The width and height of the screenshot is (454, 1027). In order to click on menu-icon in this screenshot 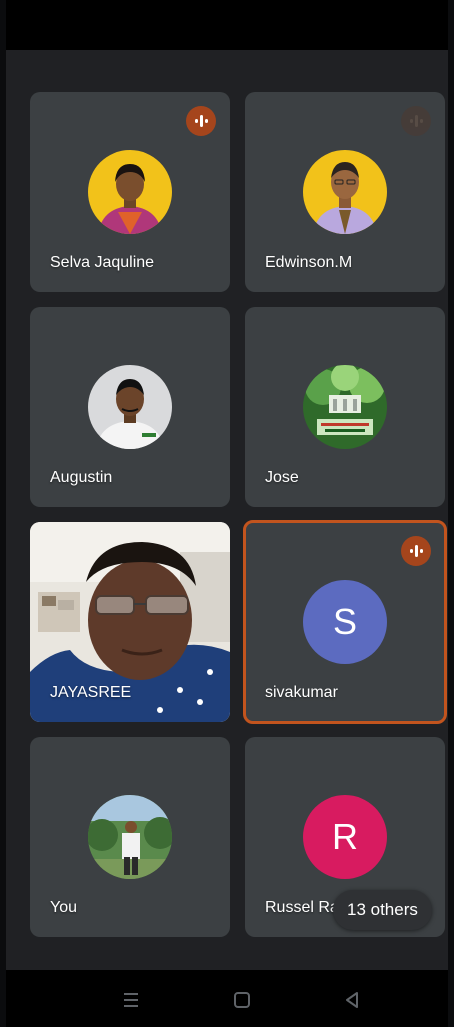, I will do `click(131, 1000)`.